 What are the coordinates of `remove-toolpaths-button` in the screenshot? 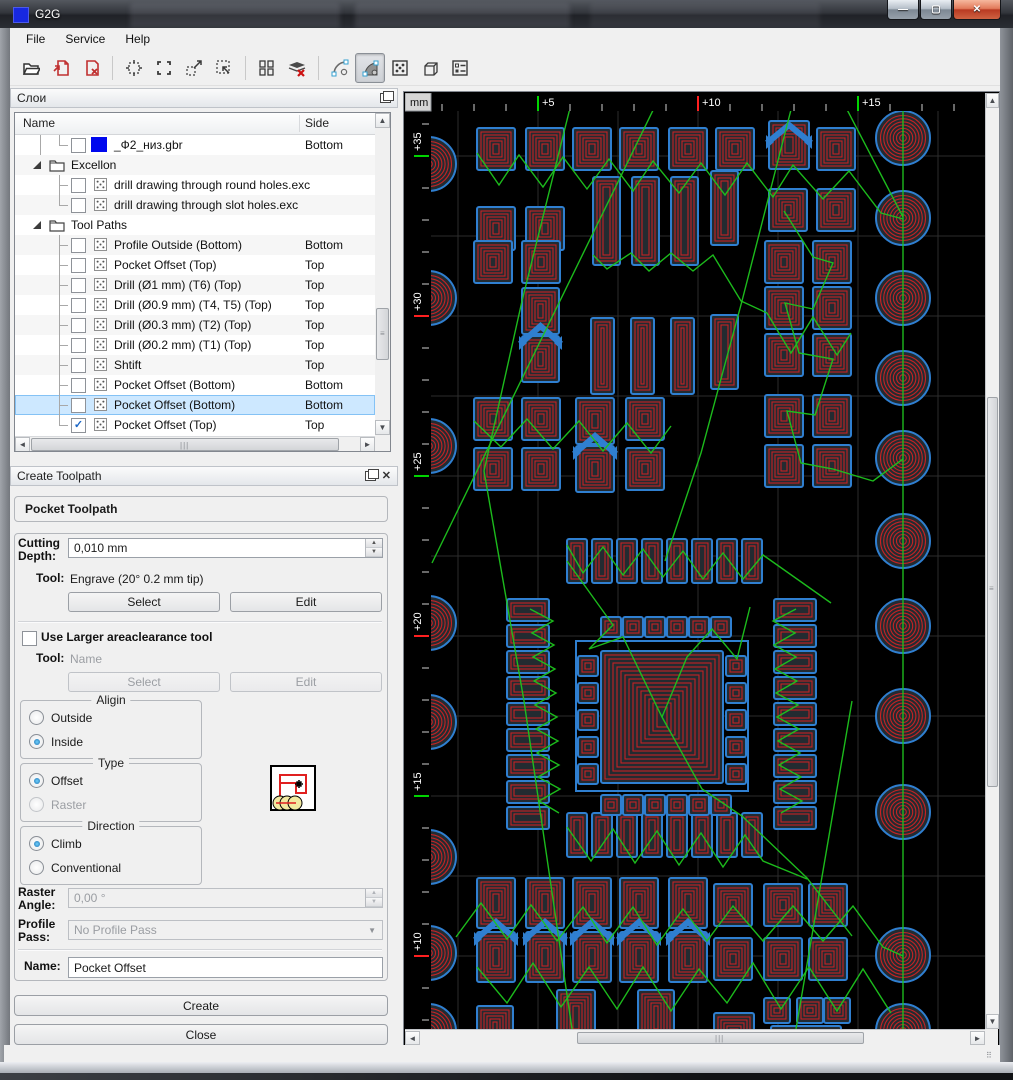 It's located at (297, 68).